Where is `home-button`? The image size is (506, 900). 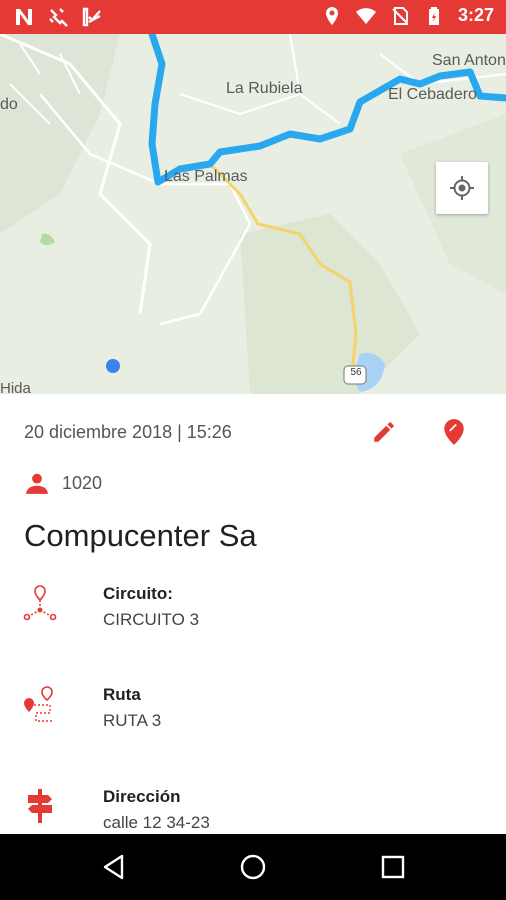
home-button is located at coordinates (253, 867).